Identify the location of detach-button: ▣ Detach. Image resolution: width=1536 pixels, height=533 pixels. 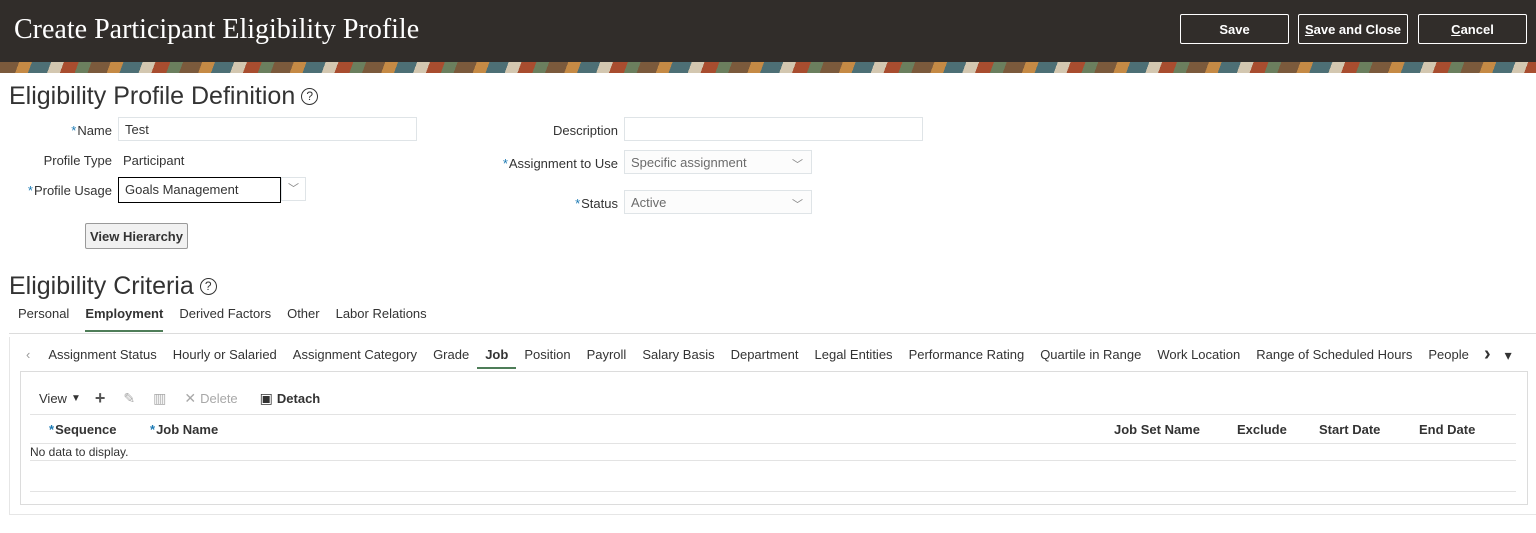
(290, 398).